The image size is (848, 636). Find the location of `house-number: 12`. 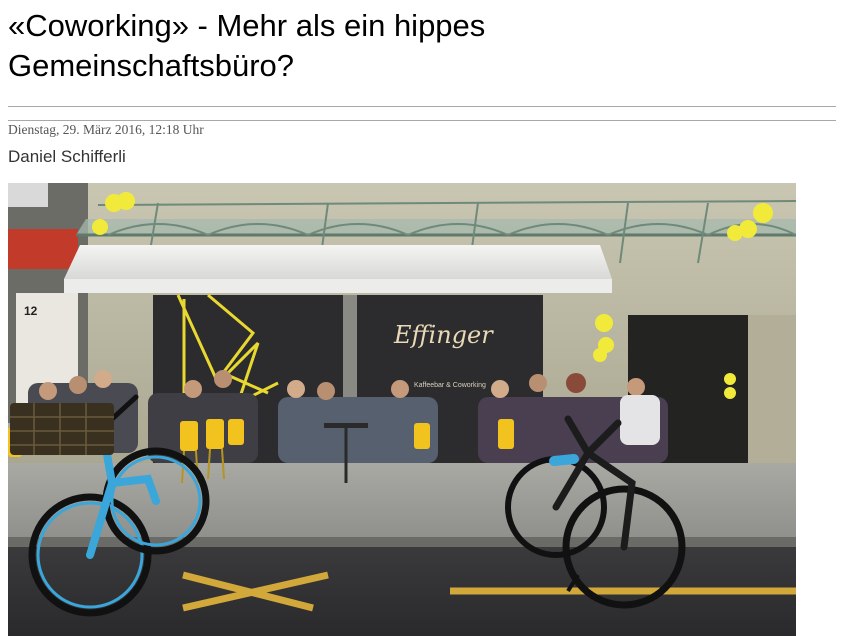

house-number: 12 is located at coordinates (31, 311).